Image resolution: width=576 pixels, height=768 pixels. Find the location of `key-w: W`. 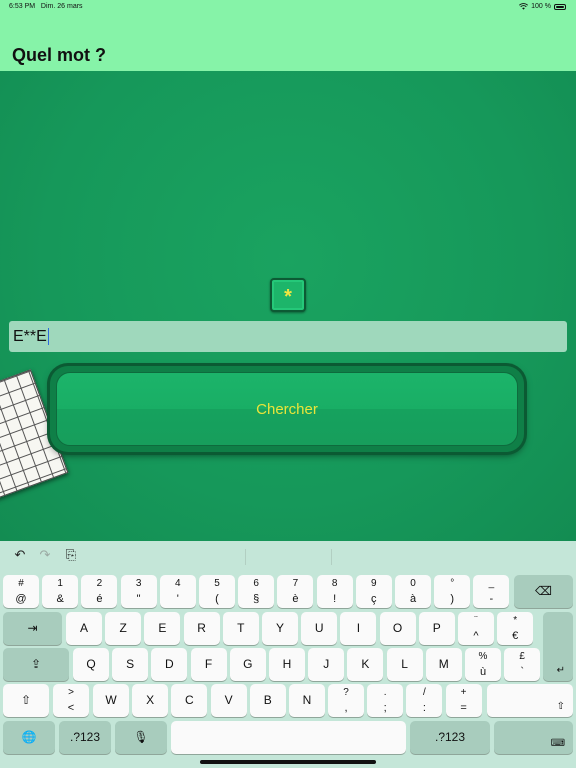

key-w: W is located at coordinates (111, 700).